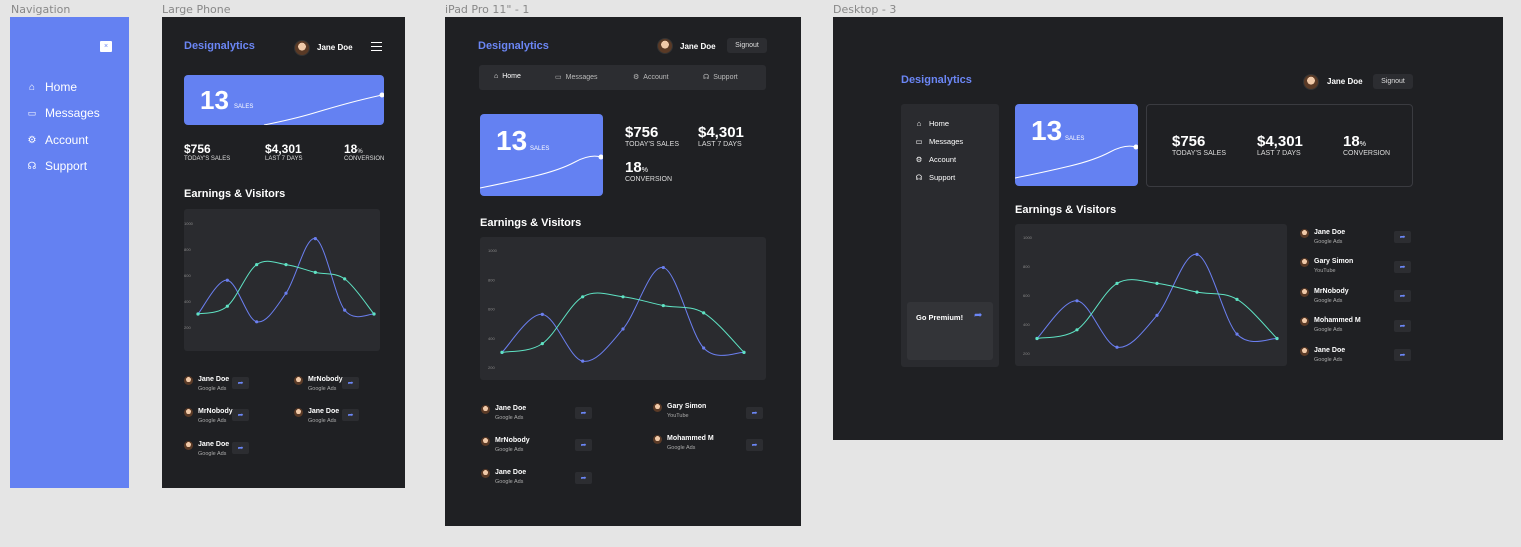 The width and height of the screenshot is (1521, 547). I want to click on tab-home: ⌂ Home, so click(507, 76).